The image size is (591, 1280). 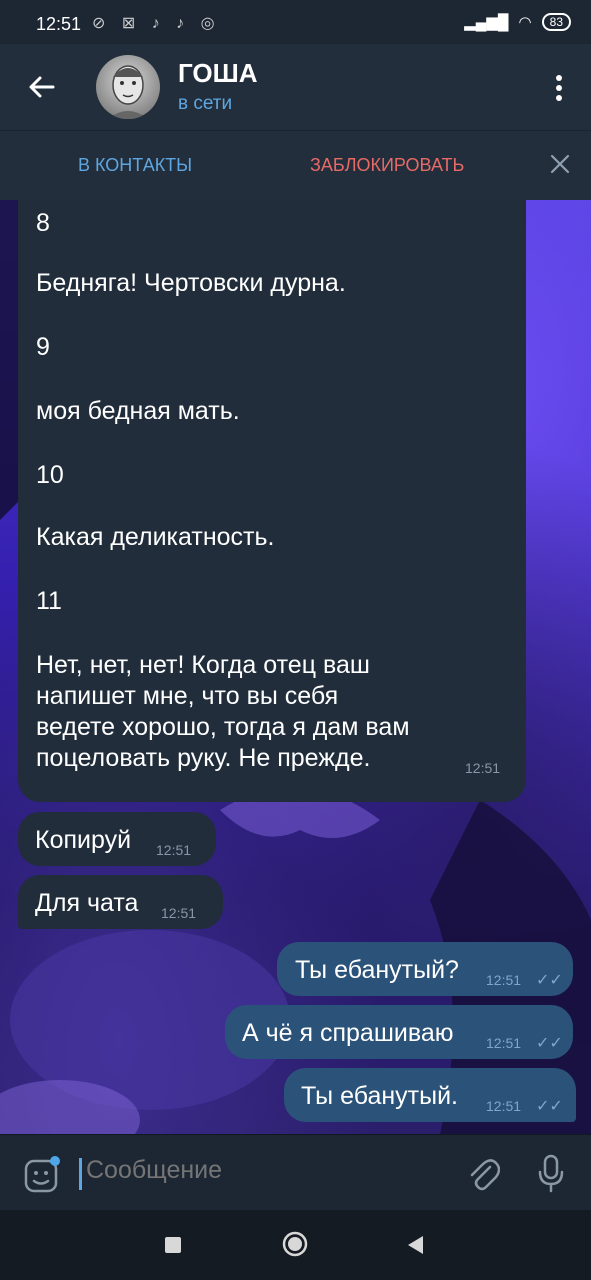 What do you see at coordinates (49, 601) in the screenshot?
I see `message-line: 11` at bounding box center [49, 601].